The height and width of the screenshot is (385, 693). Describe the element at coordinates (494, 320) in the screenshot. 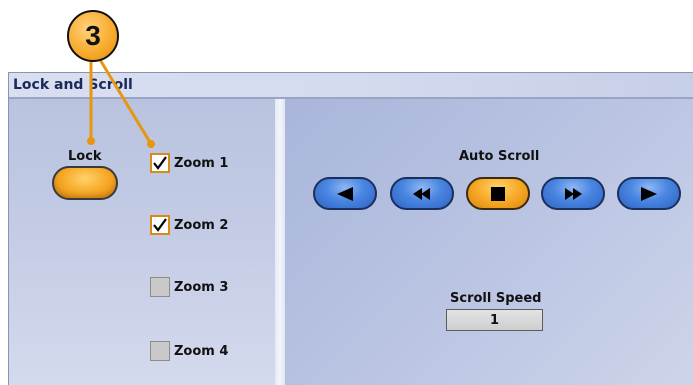

I see `scroll-speed-field: 1` at that location.